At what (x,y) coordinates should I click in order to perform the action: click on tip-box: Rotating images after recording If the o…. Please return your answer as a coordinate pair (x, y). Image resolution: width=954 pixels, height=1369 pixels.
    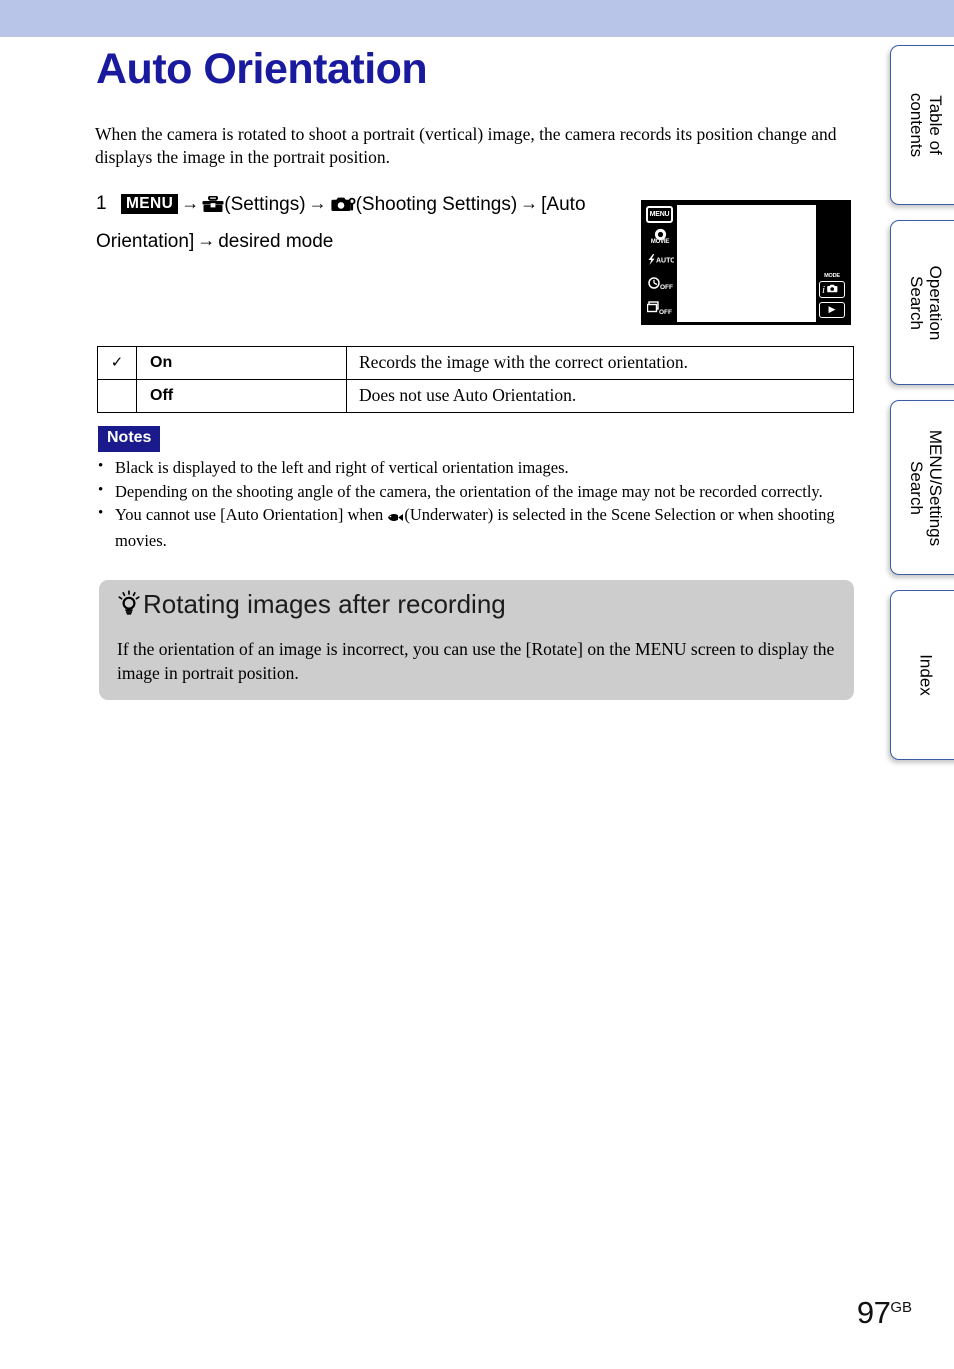
    Looking at the image, I should click on (476, 640).